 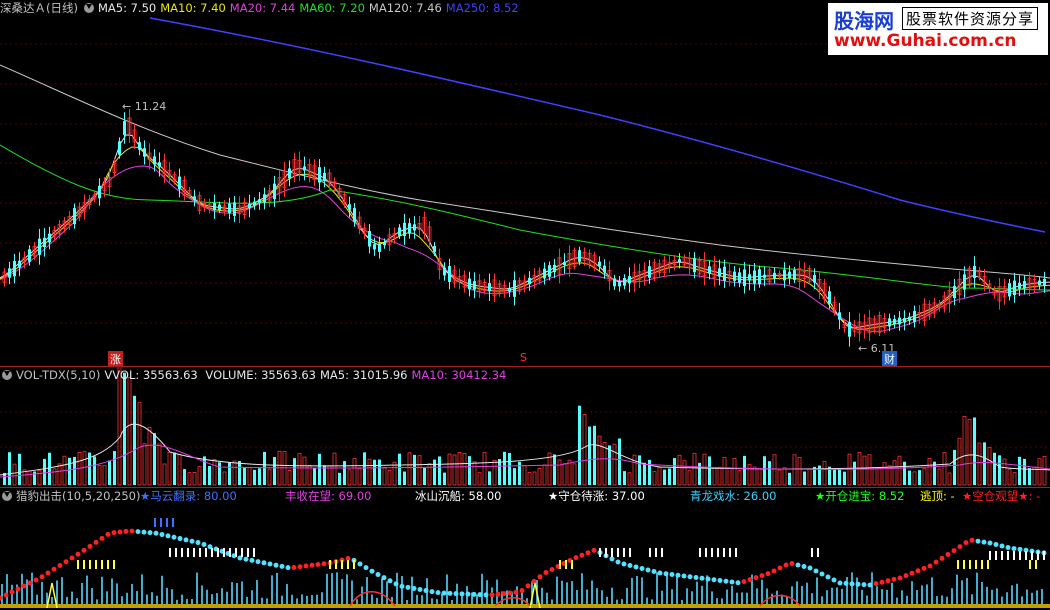 I want to click on ma20-value: MA20: 7.44, so click(x=262, y=8).